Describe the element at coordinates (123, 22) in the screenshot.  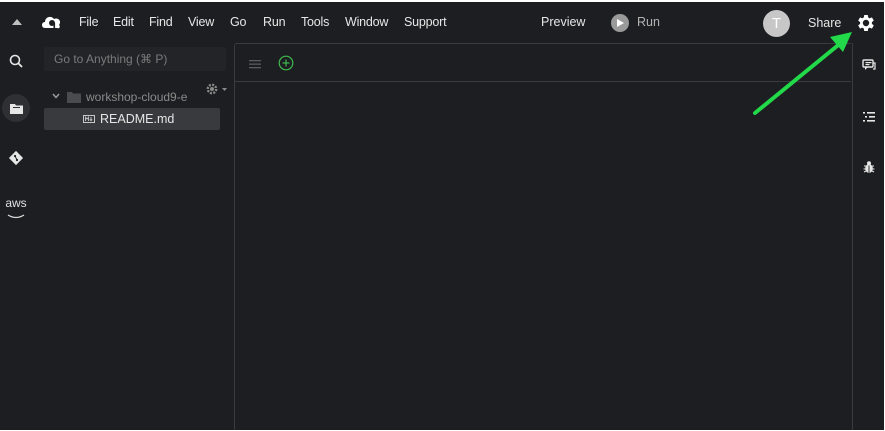
I see `menu-edit: Edit` at that location.